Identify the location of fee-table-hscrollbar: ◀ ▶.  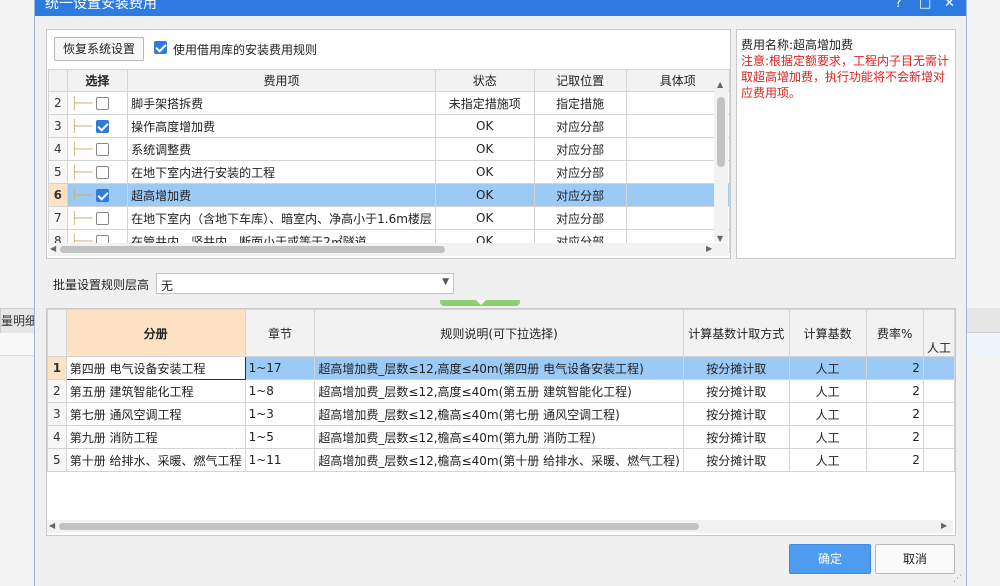
(388, 249).